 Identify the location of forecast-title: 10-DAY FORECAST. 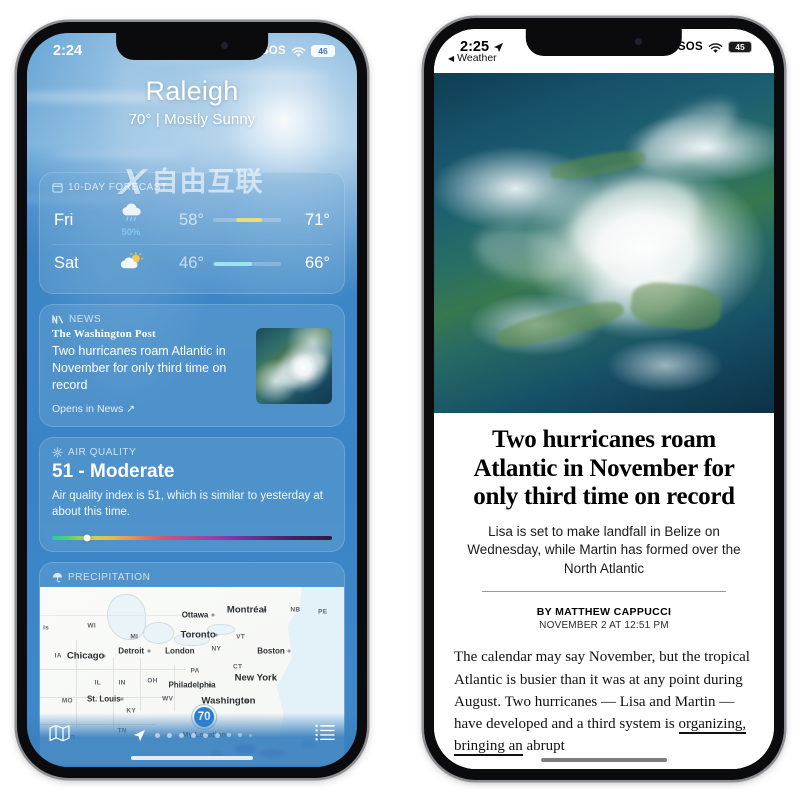
(118, 187).